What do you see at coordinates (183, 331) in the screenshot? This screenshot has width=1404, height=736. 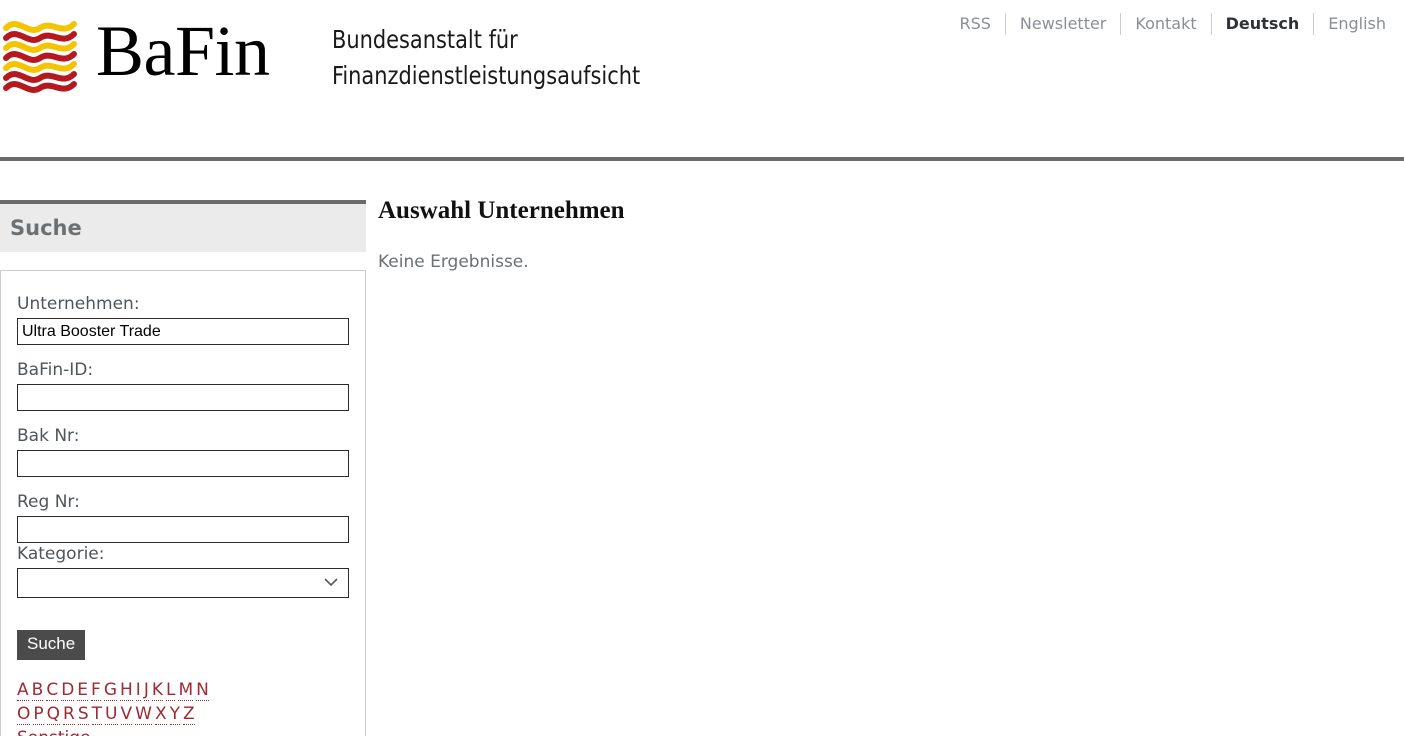 I see `unternehmen-input` at bounding box center [183, 331].